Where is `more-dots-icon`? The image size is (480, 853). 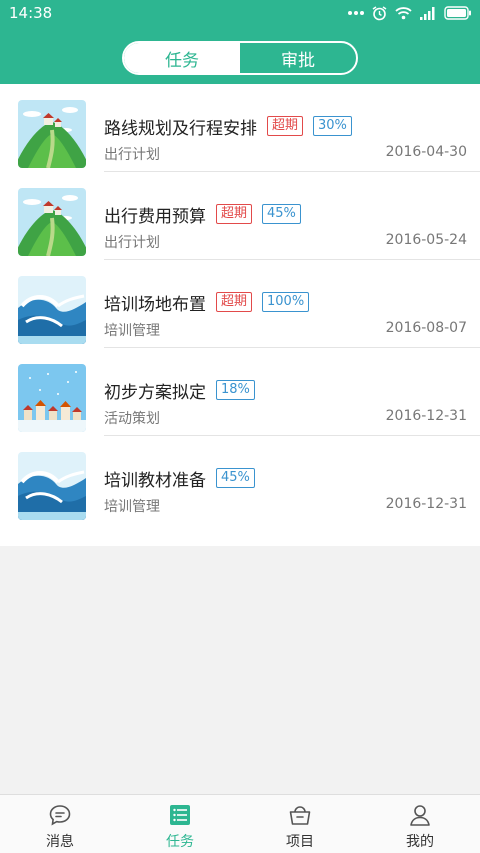
more-dots-icon is located at coordinates (356, 13).